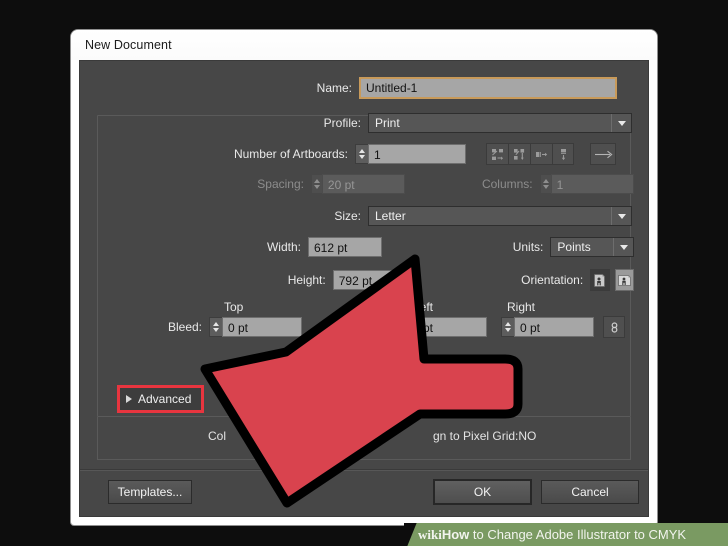  I want to click on dialog-titlebar: New Document, so click(364, 45).